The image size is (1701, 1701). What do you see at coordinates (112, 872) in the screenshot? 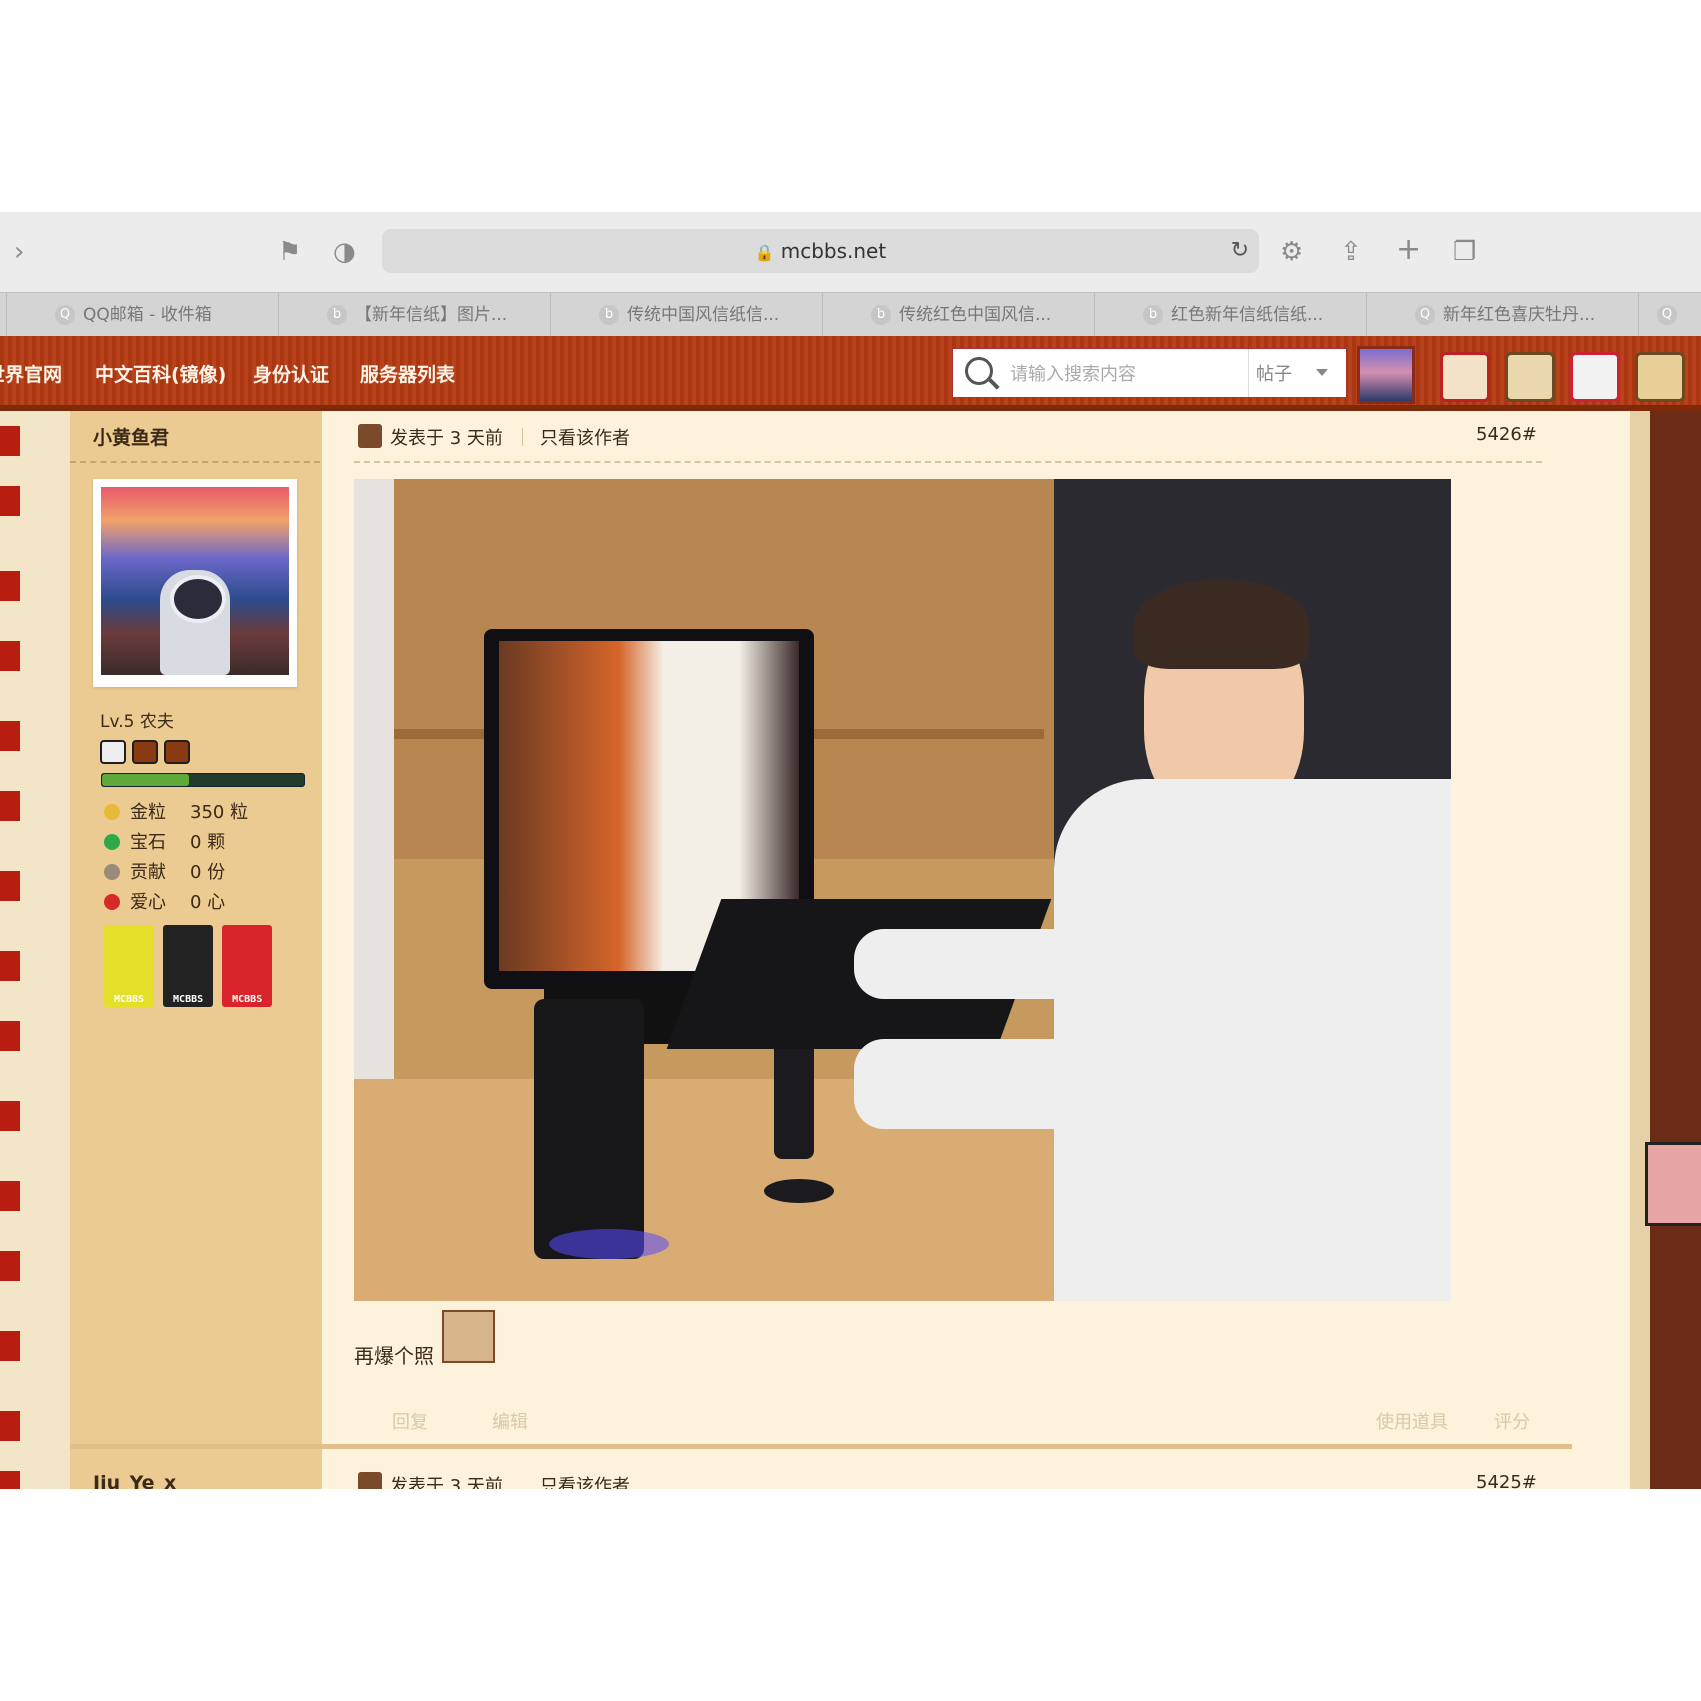
I see `contribution-icon` at bounding box center [112, 872].